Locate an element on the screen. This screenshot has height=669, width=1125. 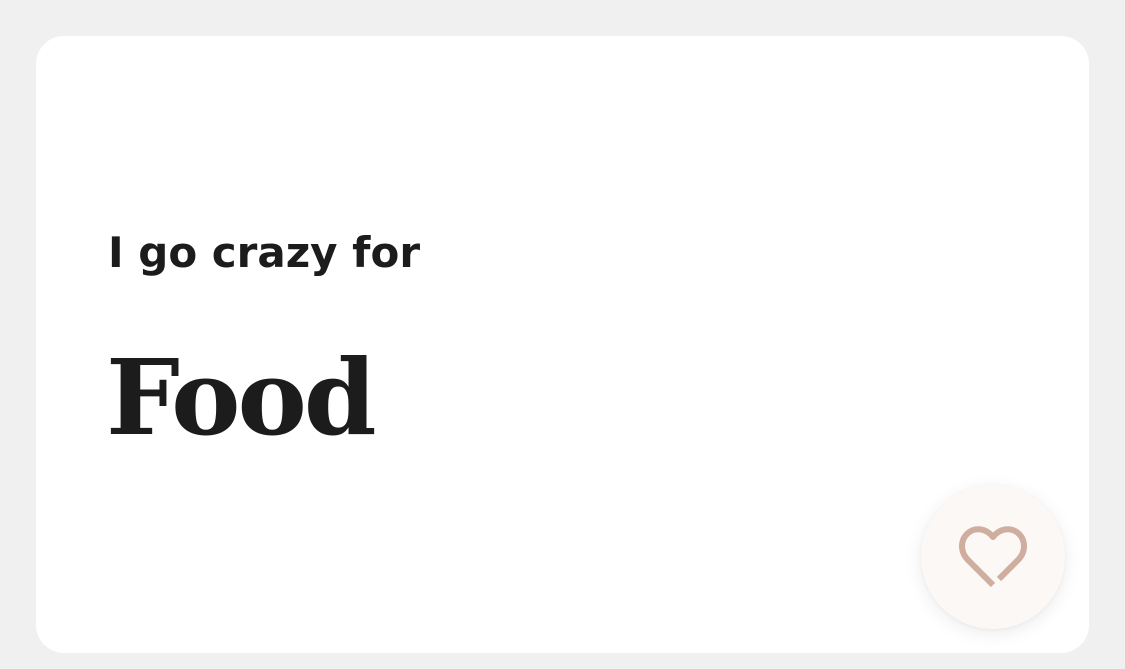
prompt-question: I go crazy for is located at coordinates (264, 252).